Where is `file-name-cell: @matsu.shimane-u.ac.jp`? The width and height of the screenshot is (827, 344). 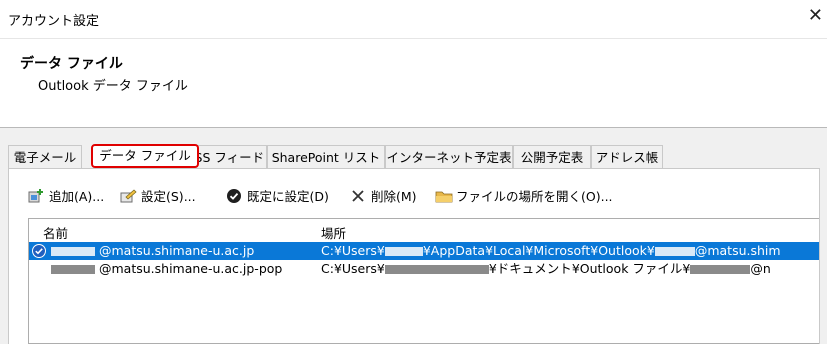 file-name-cell: @matsu.shimane-u.ac.jp is located at coordinates (152, 251).